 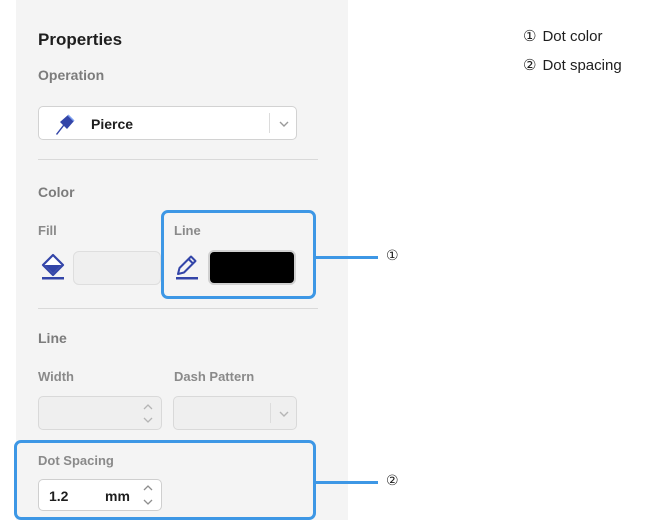 I want to click on color-section-label: Color, so click(x=56, y=192).